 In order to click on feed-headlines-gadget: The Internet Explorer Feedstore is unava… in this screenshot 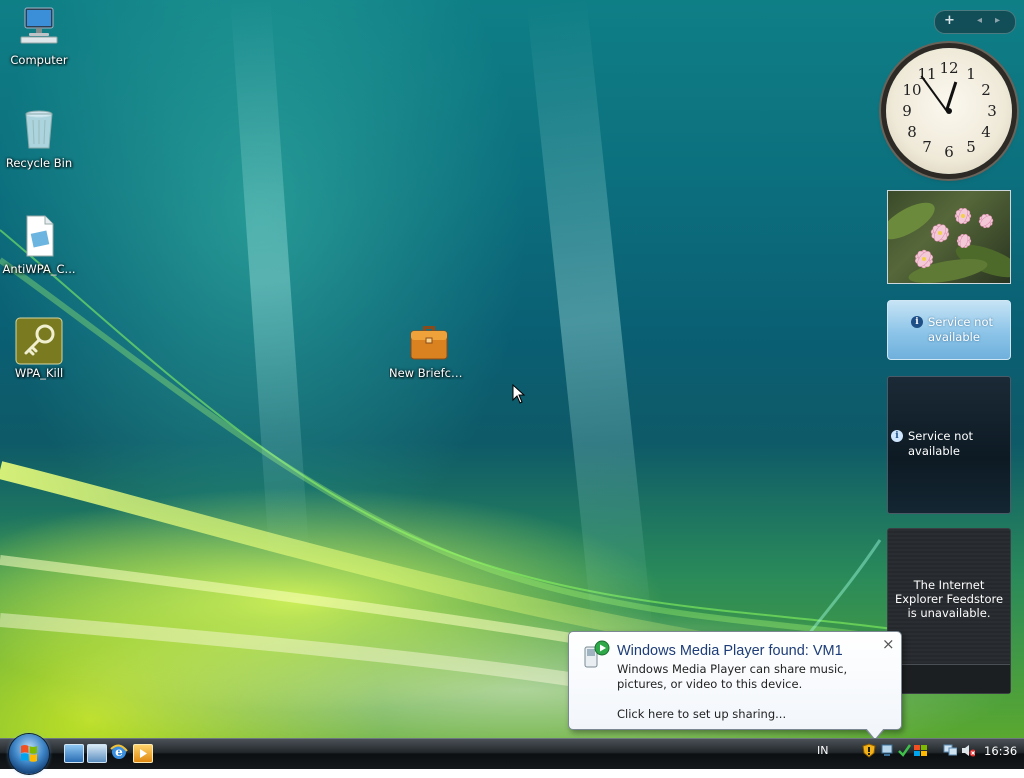, I will do `click(949, 611)`.